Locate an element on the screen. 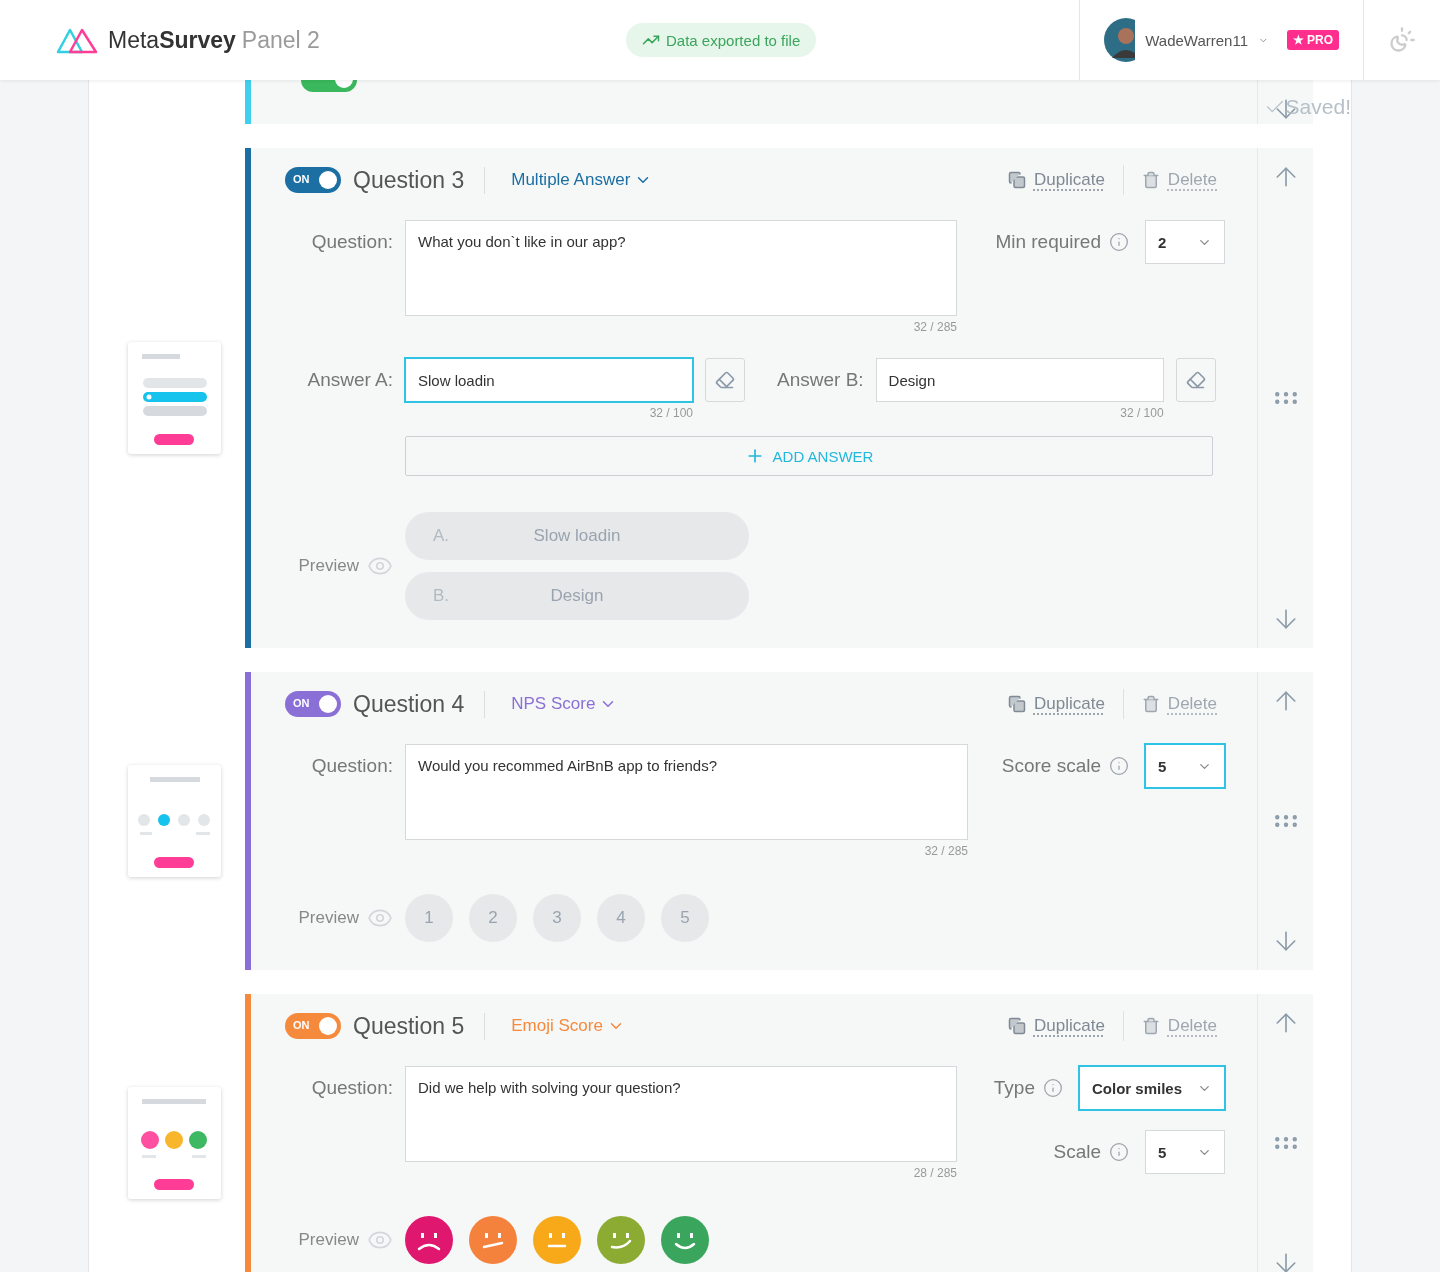 This screenshot has width=1440, height=1272. score-option: 4 is located at coordinates (621, 918).